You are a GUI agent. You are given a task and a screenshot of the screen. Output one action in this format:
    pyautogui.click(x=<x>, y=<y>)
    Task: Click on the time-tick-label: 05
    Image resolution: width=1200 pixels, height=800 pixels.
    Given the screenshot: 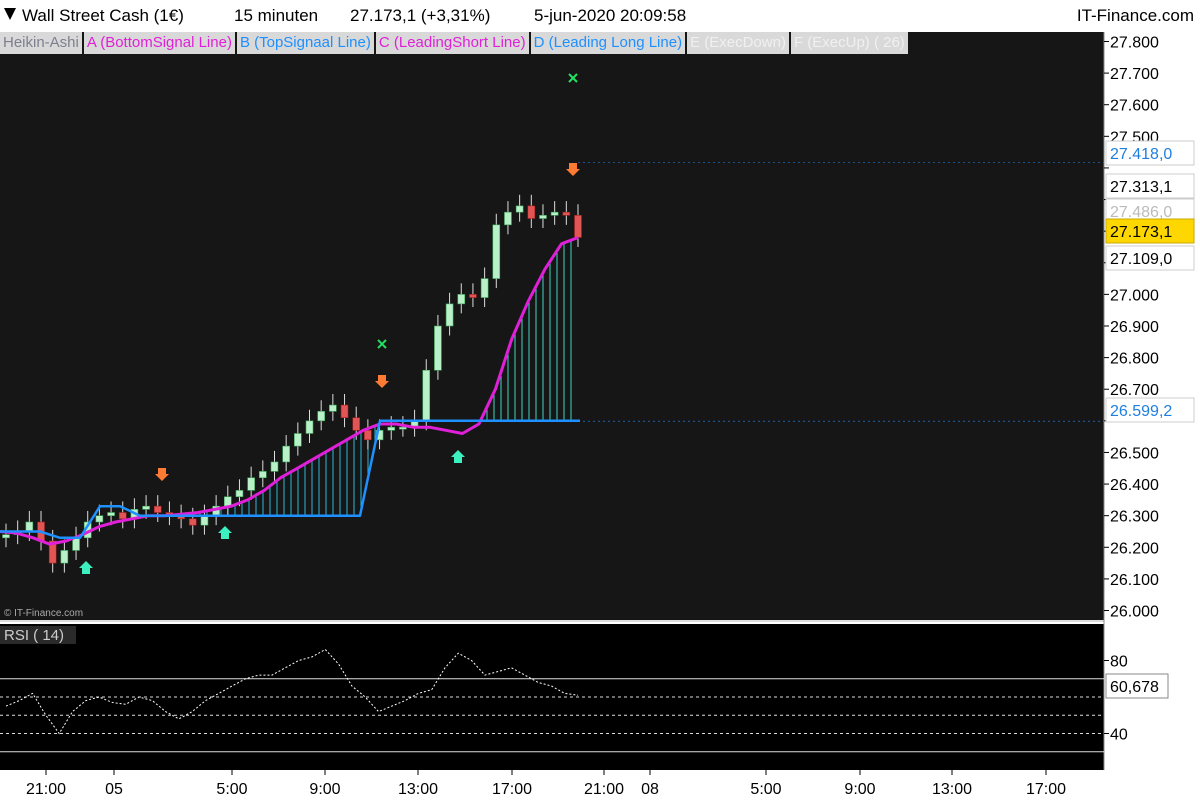 What is the action you would take?
    pyautogui.click(x=114, y=789)
    